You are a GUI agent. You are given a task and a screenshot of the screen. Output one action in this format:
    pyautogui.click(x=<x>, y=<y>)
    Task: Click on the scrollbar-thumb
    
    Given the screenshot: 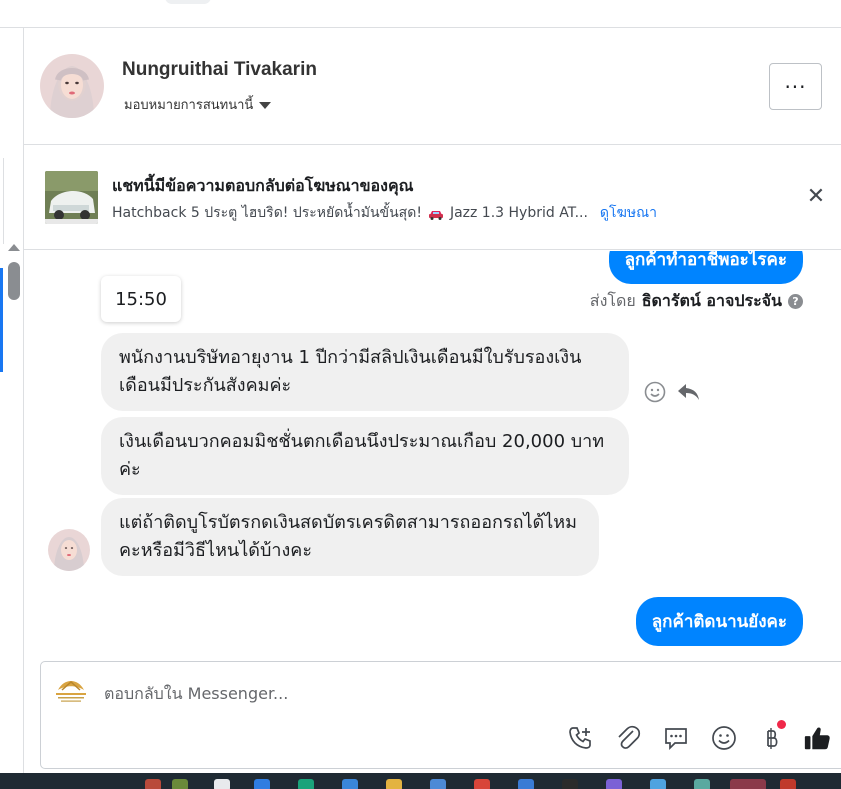 What is the action you would take?
    pyautogui.click(x=14, y=281)
    